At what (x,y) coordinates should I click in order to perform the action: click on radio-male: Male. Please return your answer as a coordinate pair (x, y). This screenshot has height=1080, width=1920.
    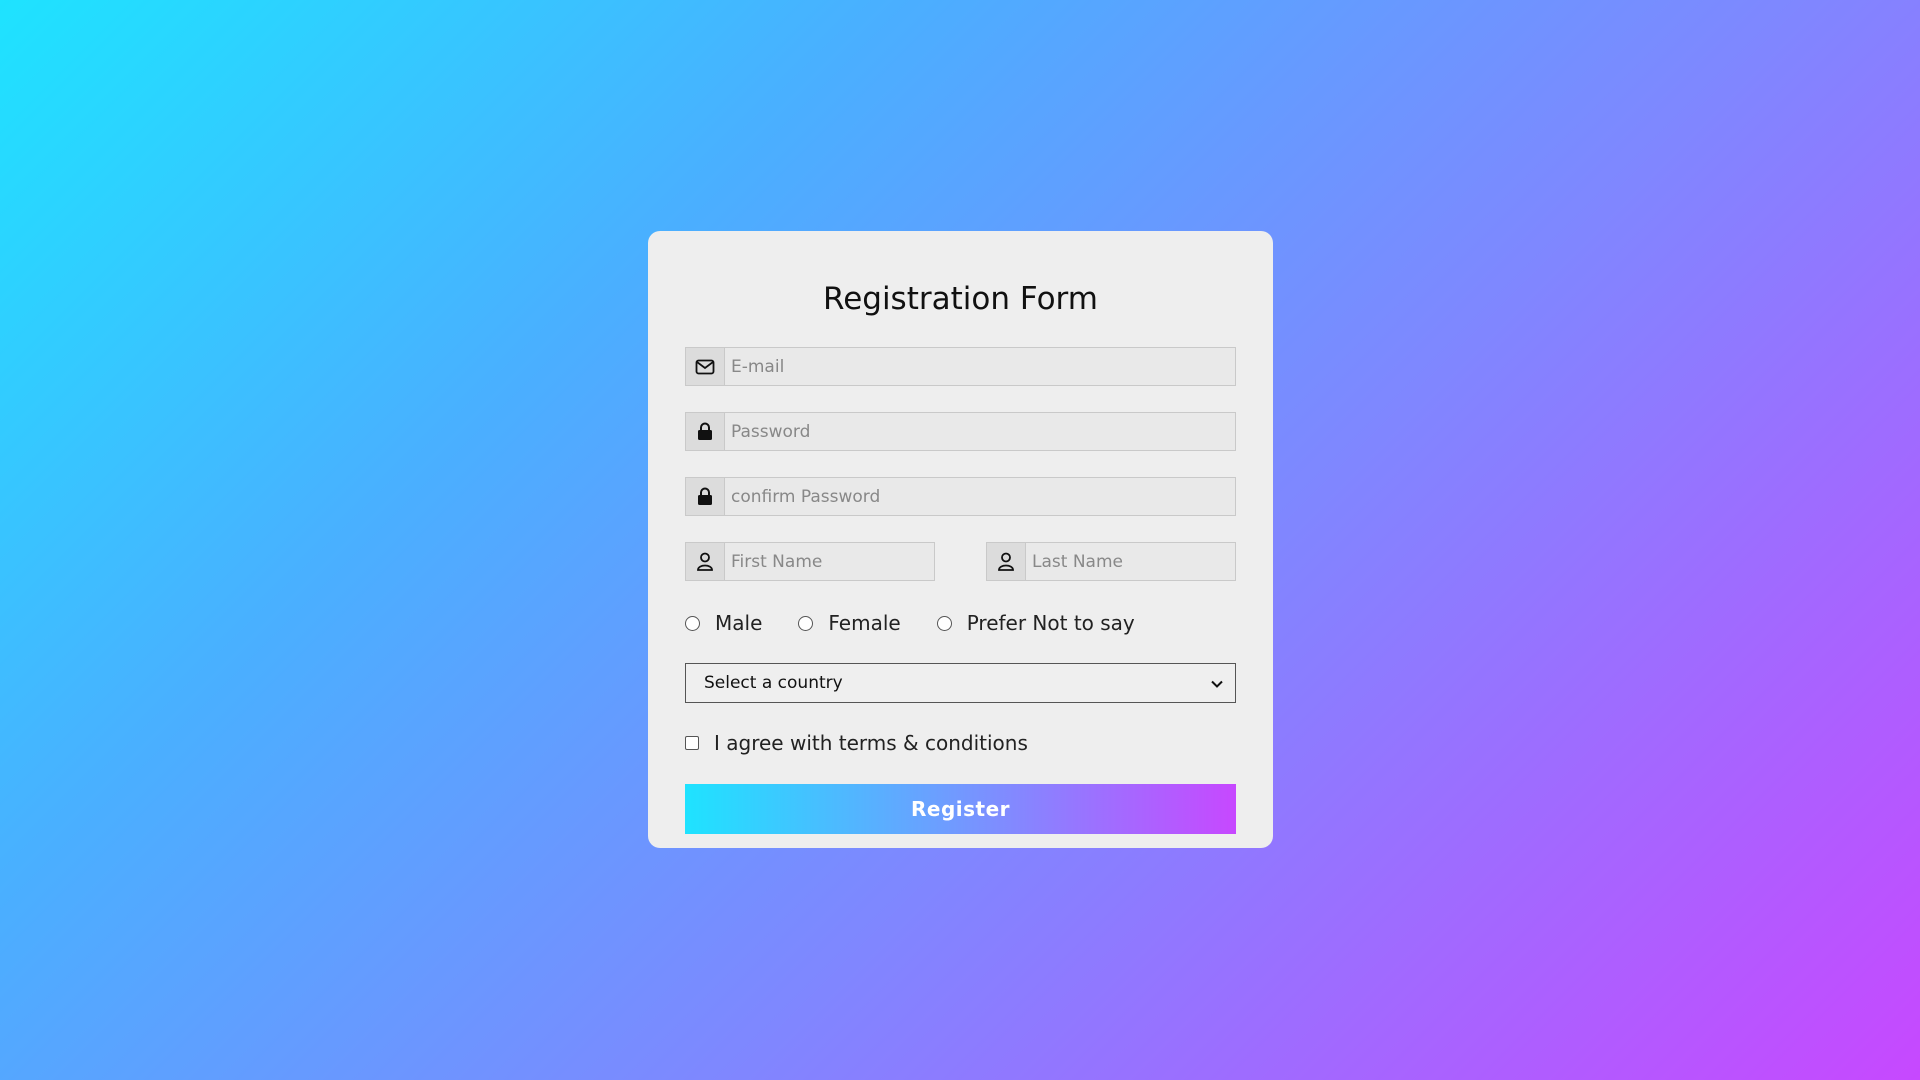
    Looking at the image, I should click on (723, 623).